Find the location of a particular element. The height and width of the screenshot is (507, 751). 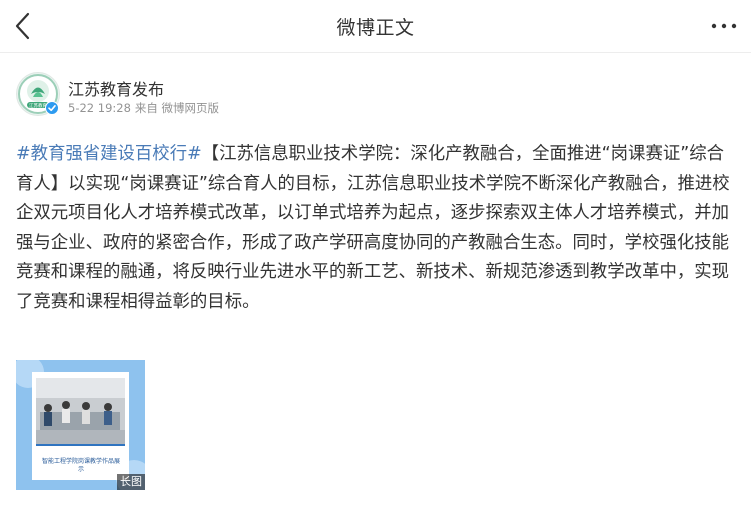

post-image-thumbnail: 智能工程学院岗课教学作品展示 长图 is located at coordinates (80, 425).